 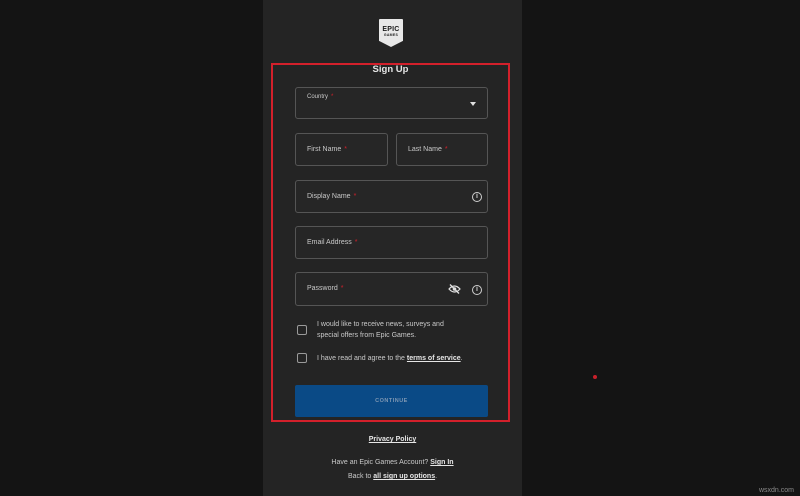 I want to click on back-to-text: Back to, so click(x=359, y=476).